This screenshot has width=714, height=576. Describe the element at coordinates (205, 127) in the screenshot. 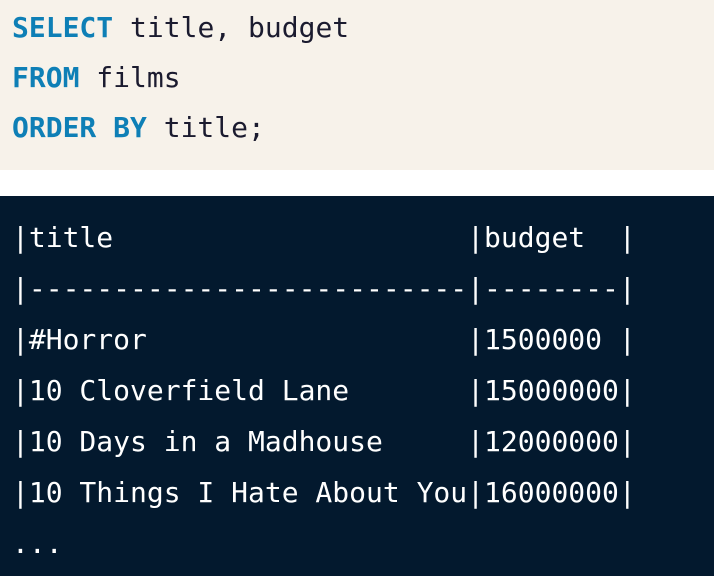

I see `sql-clause: title;` at that location.